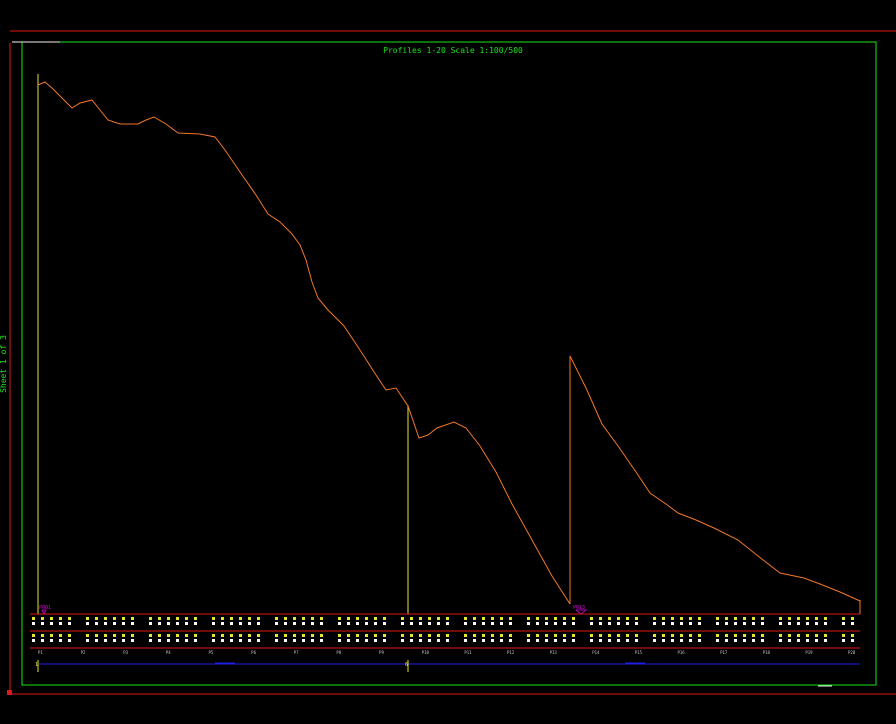 This screenshot has width=896, height=724. Describe the element at coordinates (168, 652) in the screenshot. I see `station-label: P4` at that location.